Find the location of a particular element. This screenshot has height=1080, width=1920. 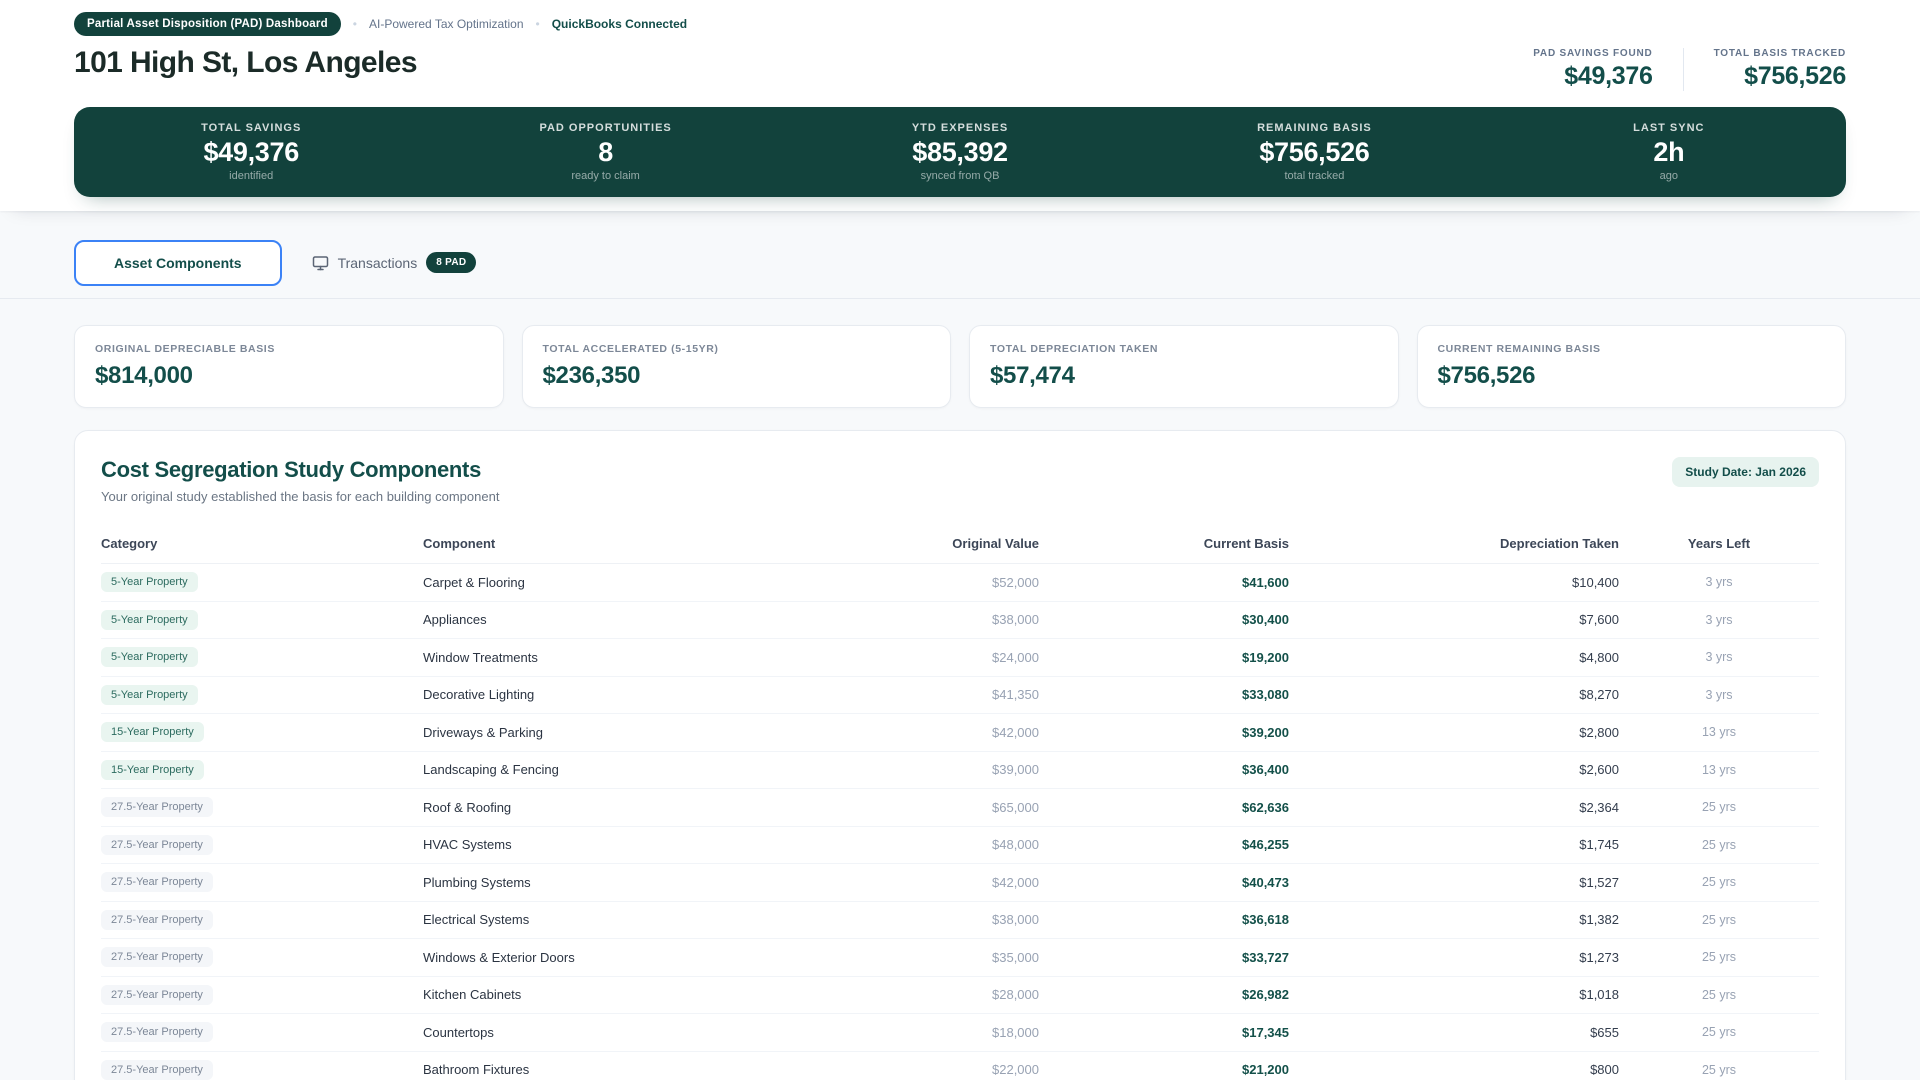

depreciation-taken-cell: $1,018 is located at coordinates (1599, 995).